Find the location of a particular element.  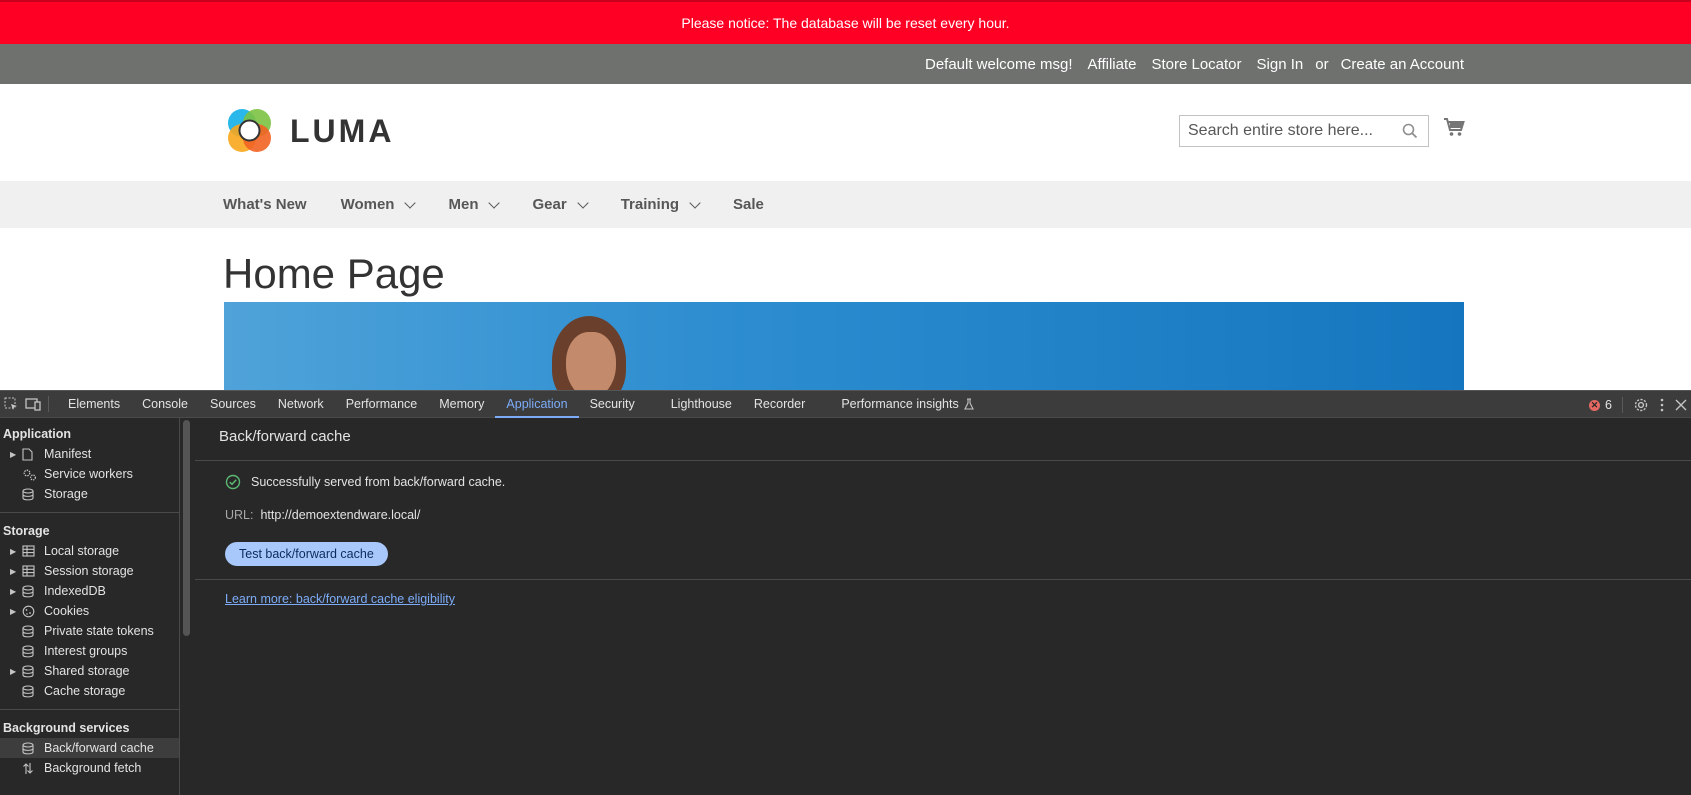

nav-label: What's New is located at coordinates (265, 204).